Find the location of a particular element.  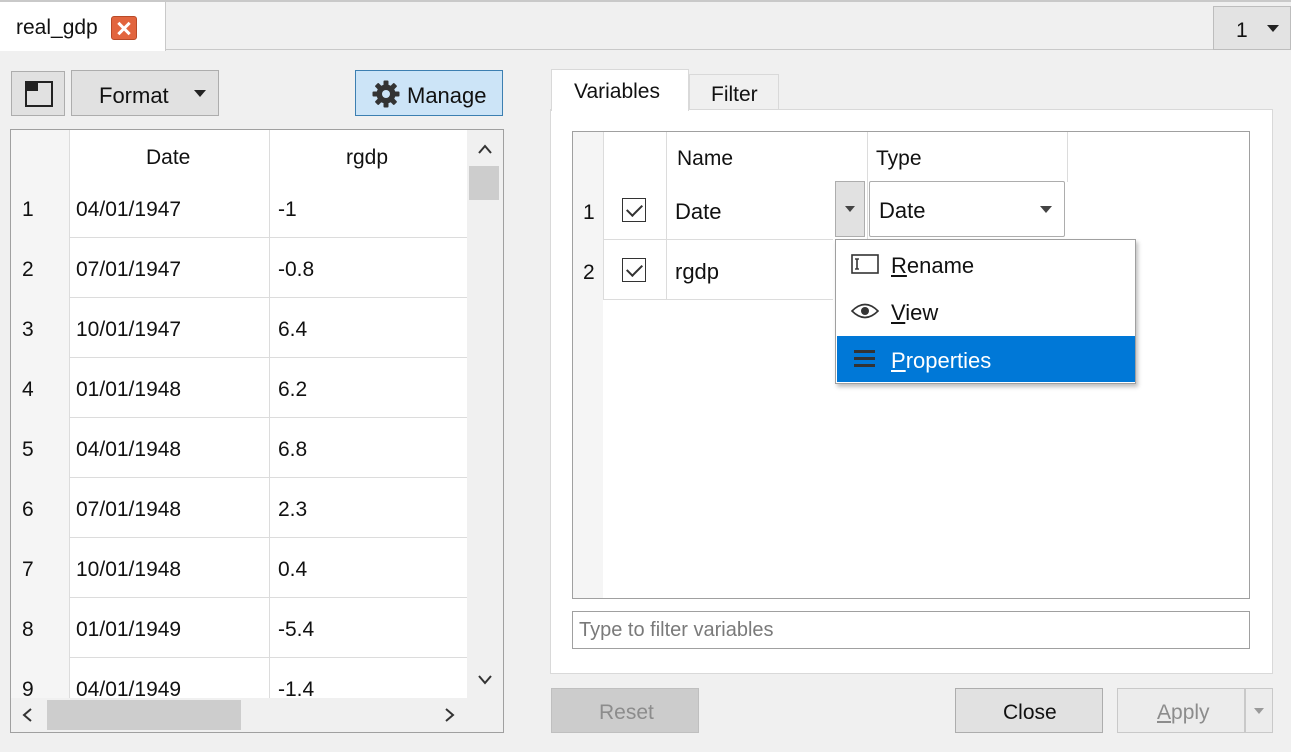

cell-date: 10/01/1947 is located at coordinates (128, 330).